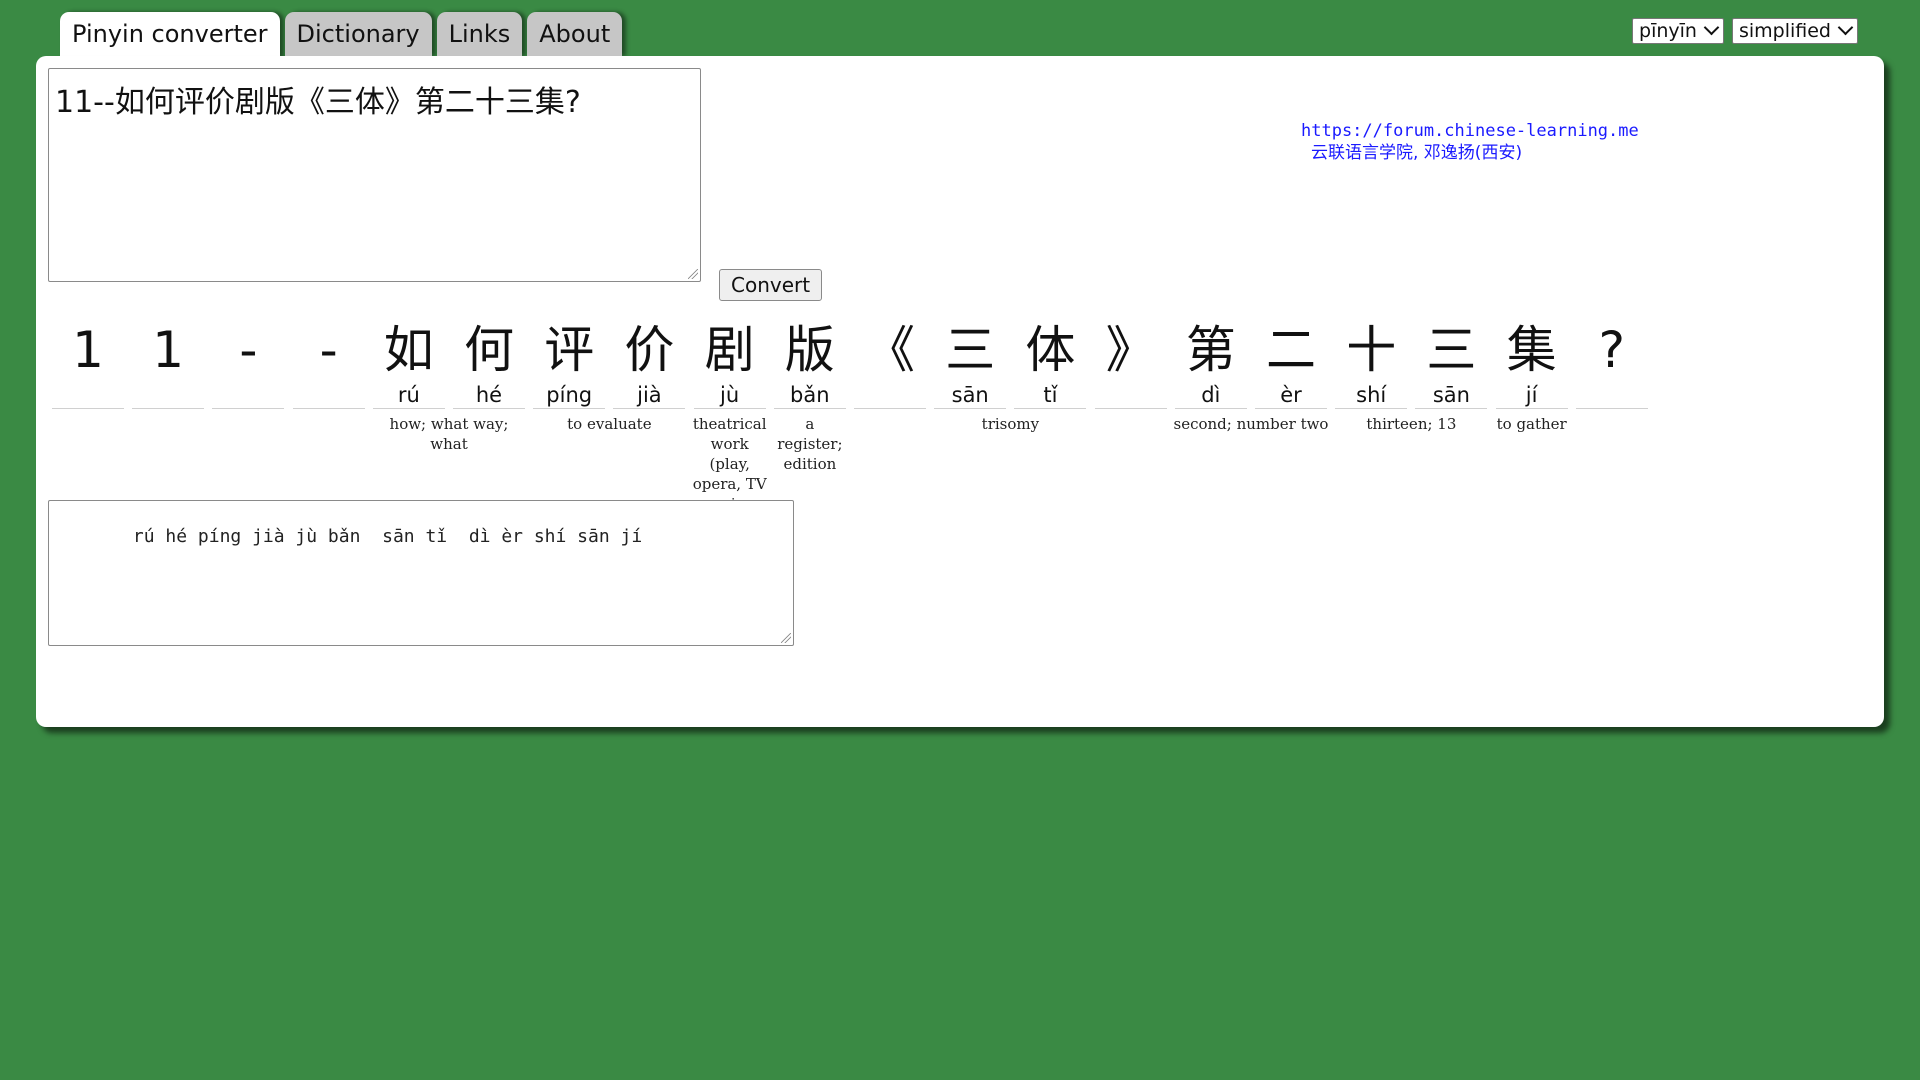 Image resolution: width=1920 pixels, height=1080 pixels. I want to click on tab-bar: Pinyin converter Dictionary Links About, so click(341, 35).